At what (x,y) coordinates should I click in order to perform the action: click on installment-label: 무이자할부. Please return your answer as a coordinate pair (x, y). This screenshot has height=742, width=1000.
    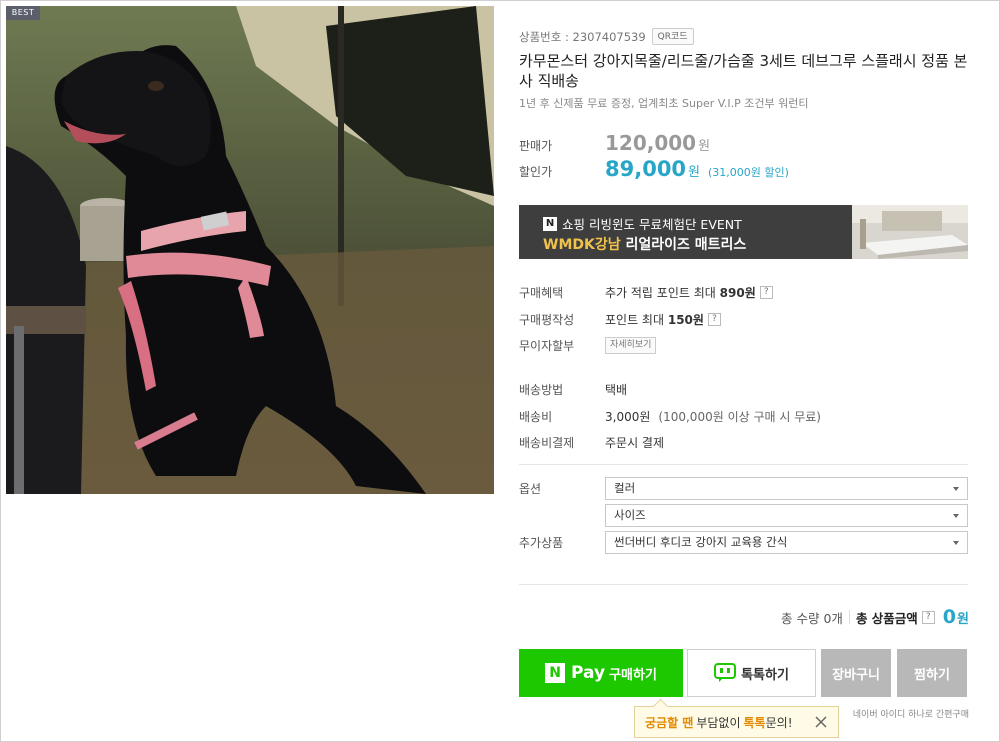
    Looking at the image, I should click on (547, 346).